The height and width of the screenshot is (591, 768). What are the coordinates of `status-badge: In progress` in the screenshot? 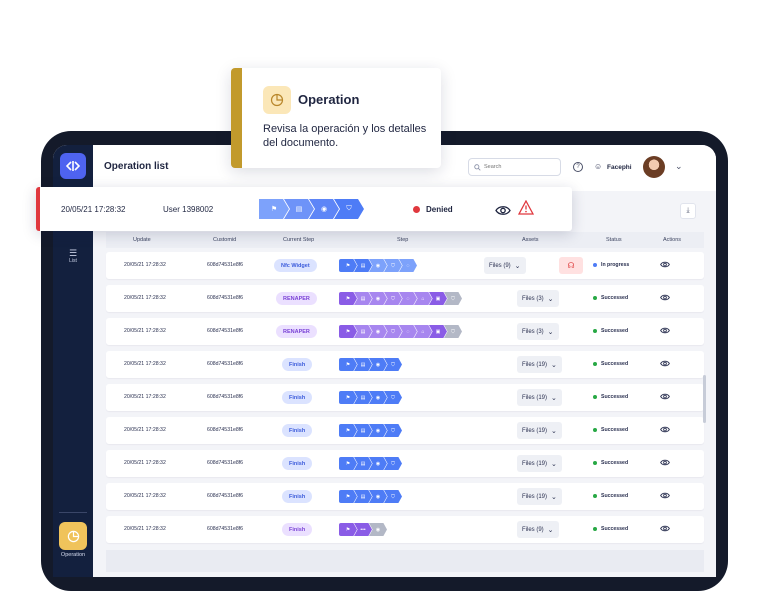 It's located at (611, 265).